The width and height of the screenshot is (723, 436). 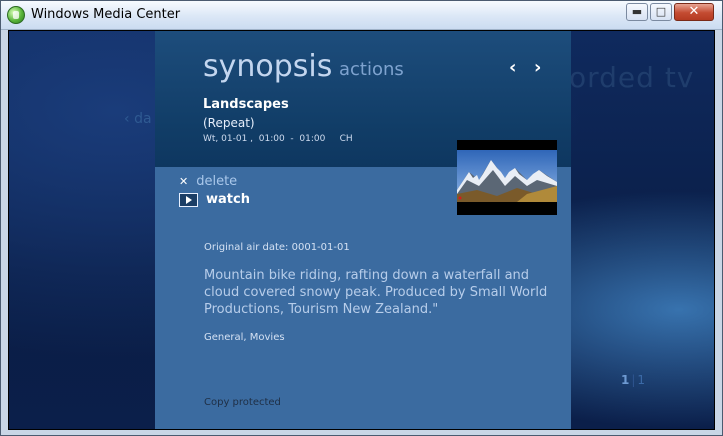 I want to click on page-indicator: 1 | 1, so click(x=633, y=380).